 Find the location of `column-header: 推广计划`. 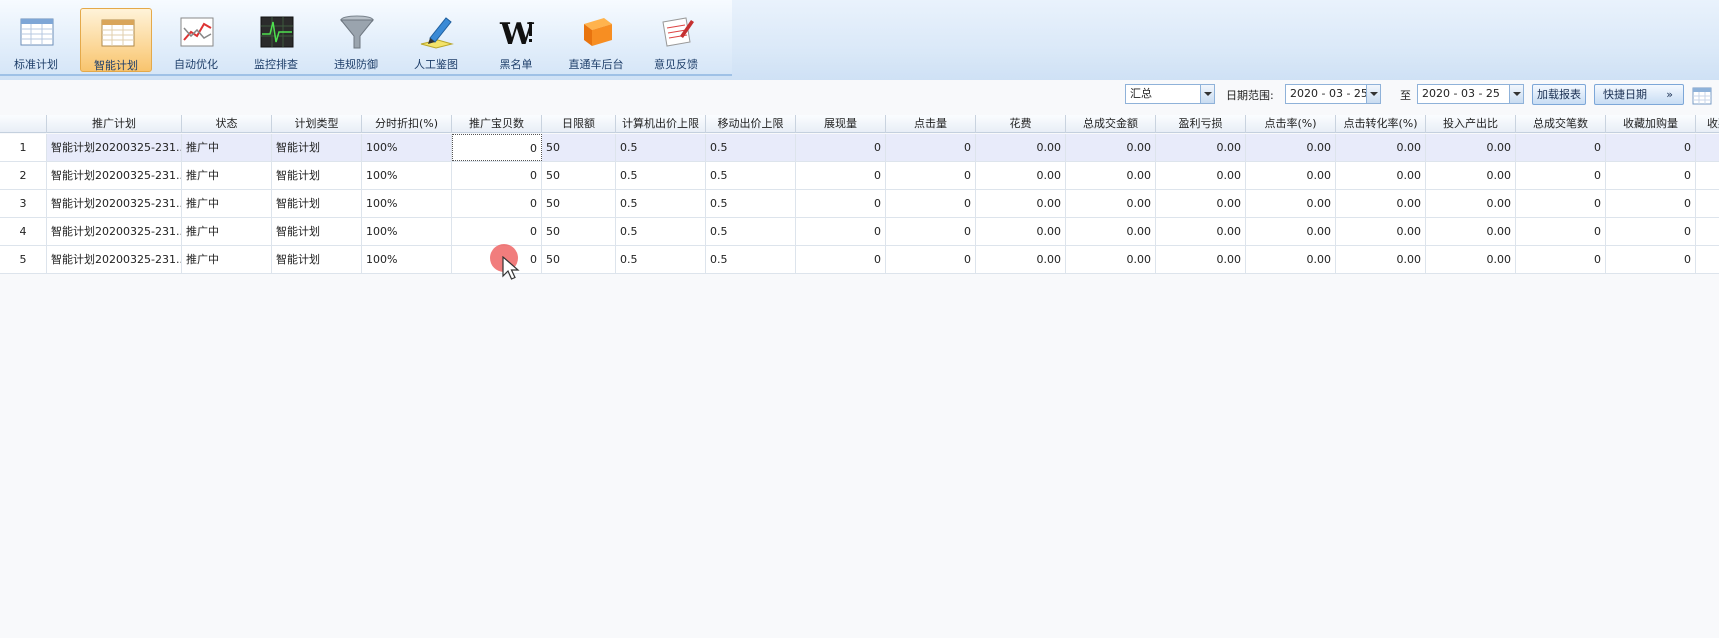

column-header: 推广计划 is located at coordinates (114, 124).